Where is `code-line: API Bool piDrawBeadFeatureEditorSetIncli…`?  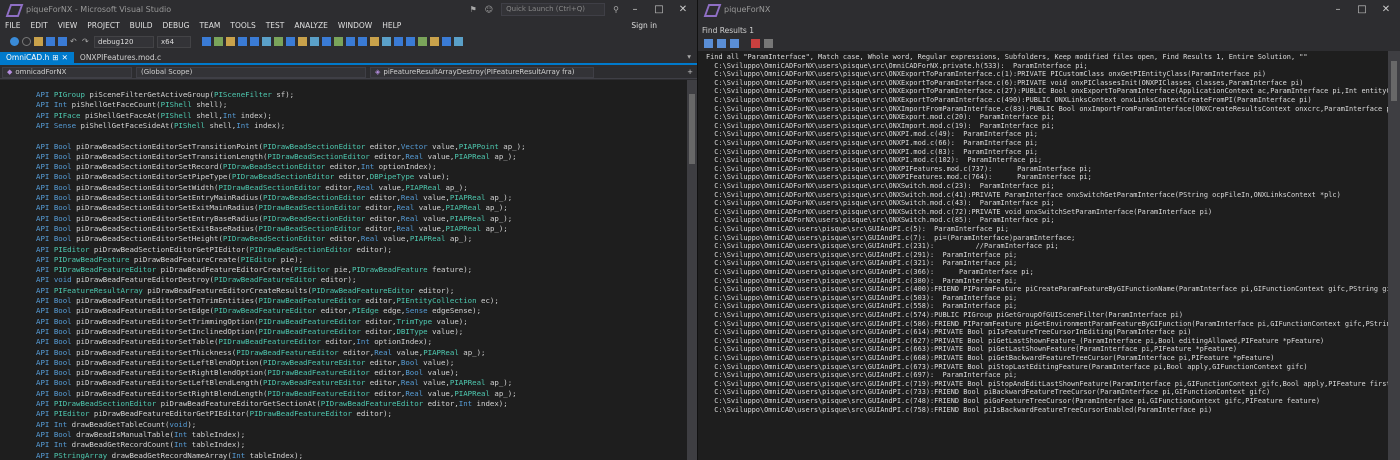
code-line: API Bool piDrawBeadFeatureEditorSetIncli… is located at coordinates (249, 332).